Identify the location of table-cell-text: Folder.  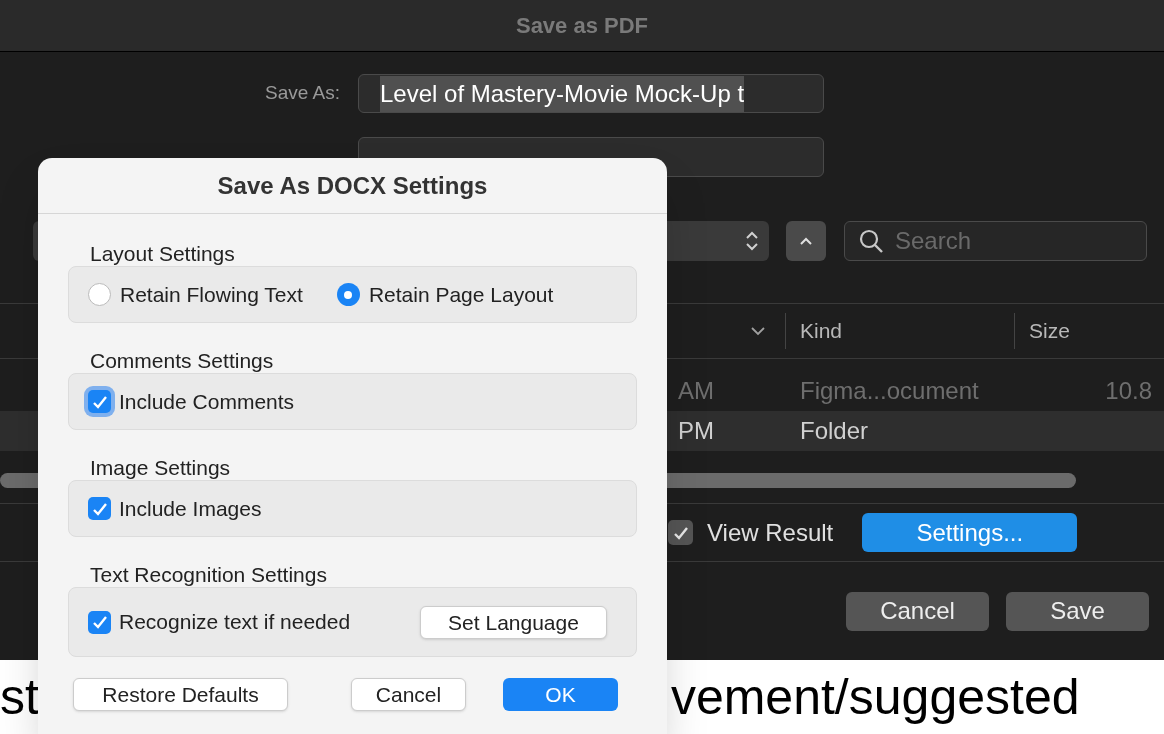
(835, 430).